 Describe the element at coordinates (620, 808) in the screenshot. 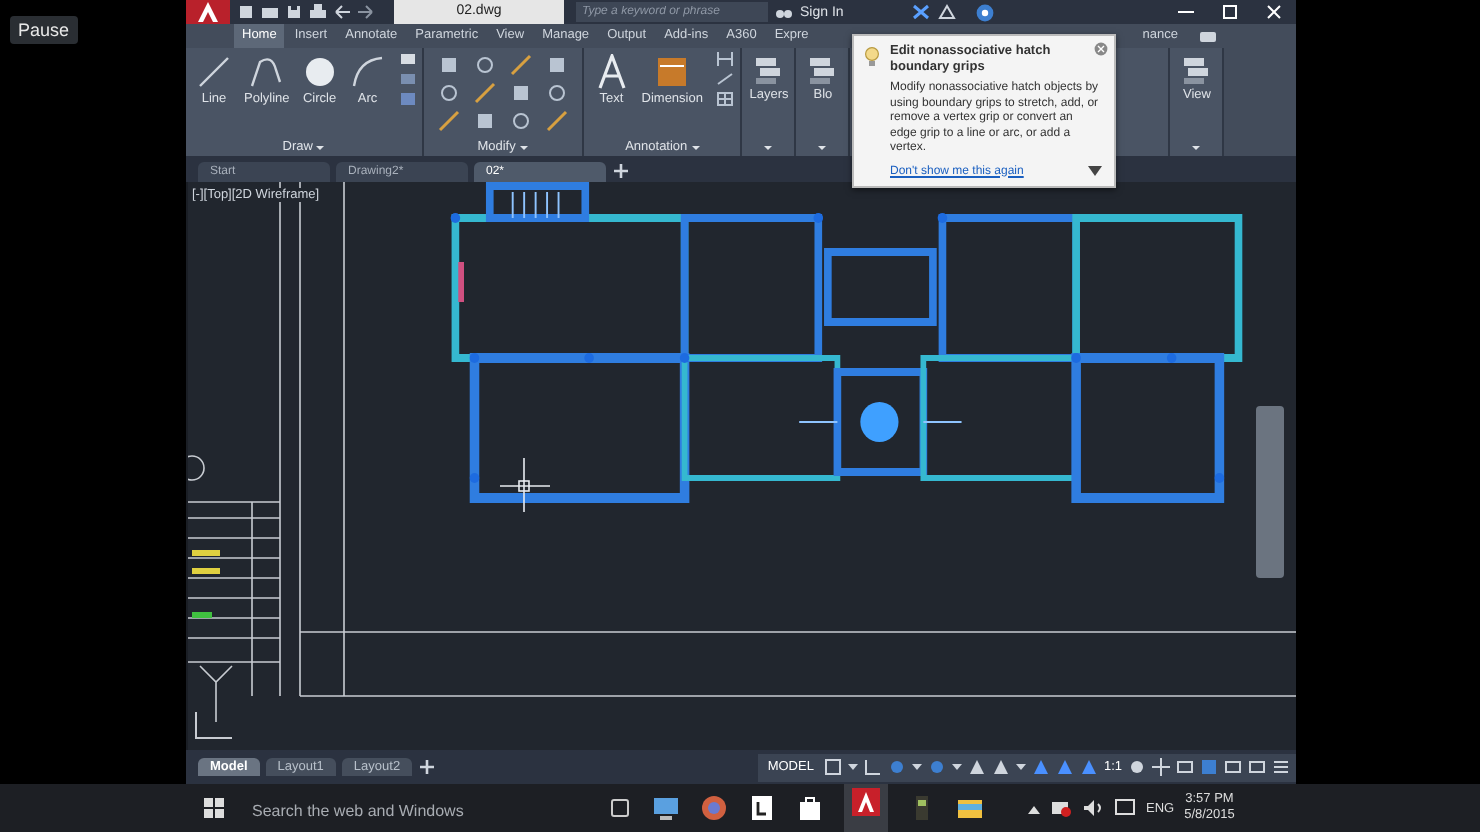

I see `task-view-icon` at that location.